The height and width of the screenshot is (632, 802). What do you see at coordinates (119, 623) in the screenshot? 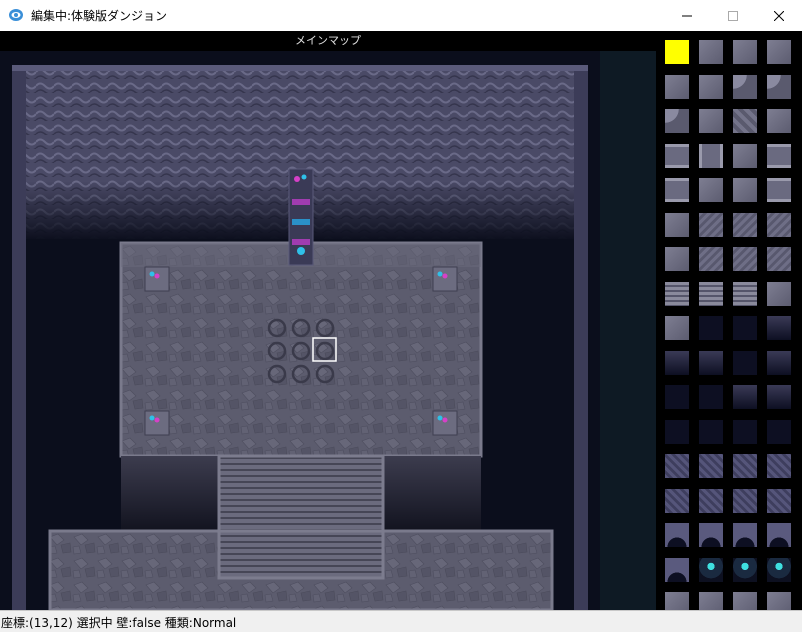
I see `status-text: 座標:(13,12) 選択中 壁:false 種類:Normal` at bounding box center [119, 623].